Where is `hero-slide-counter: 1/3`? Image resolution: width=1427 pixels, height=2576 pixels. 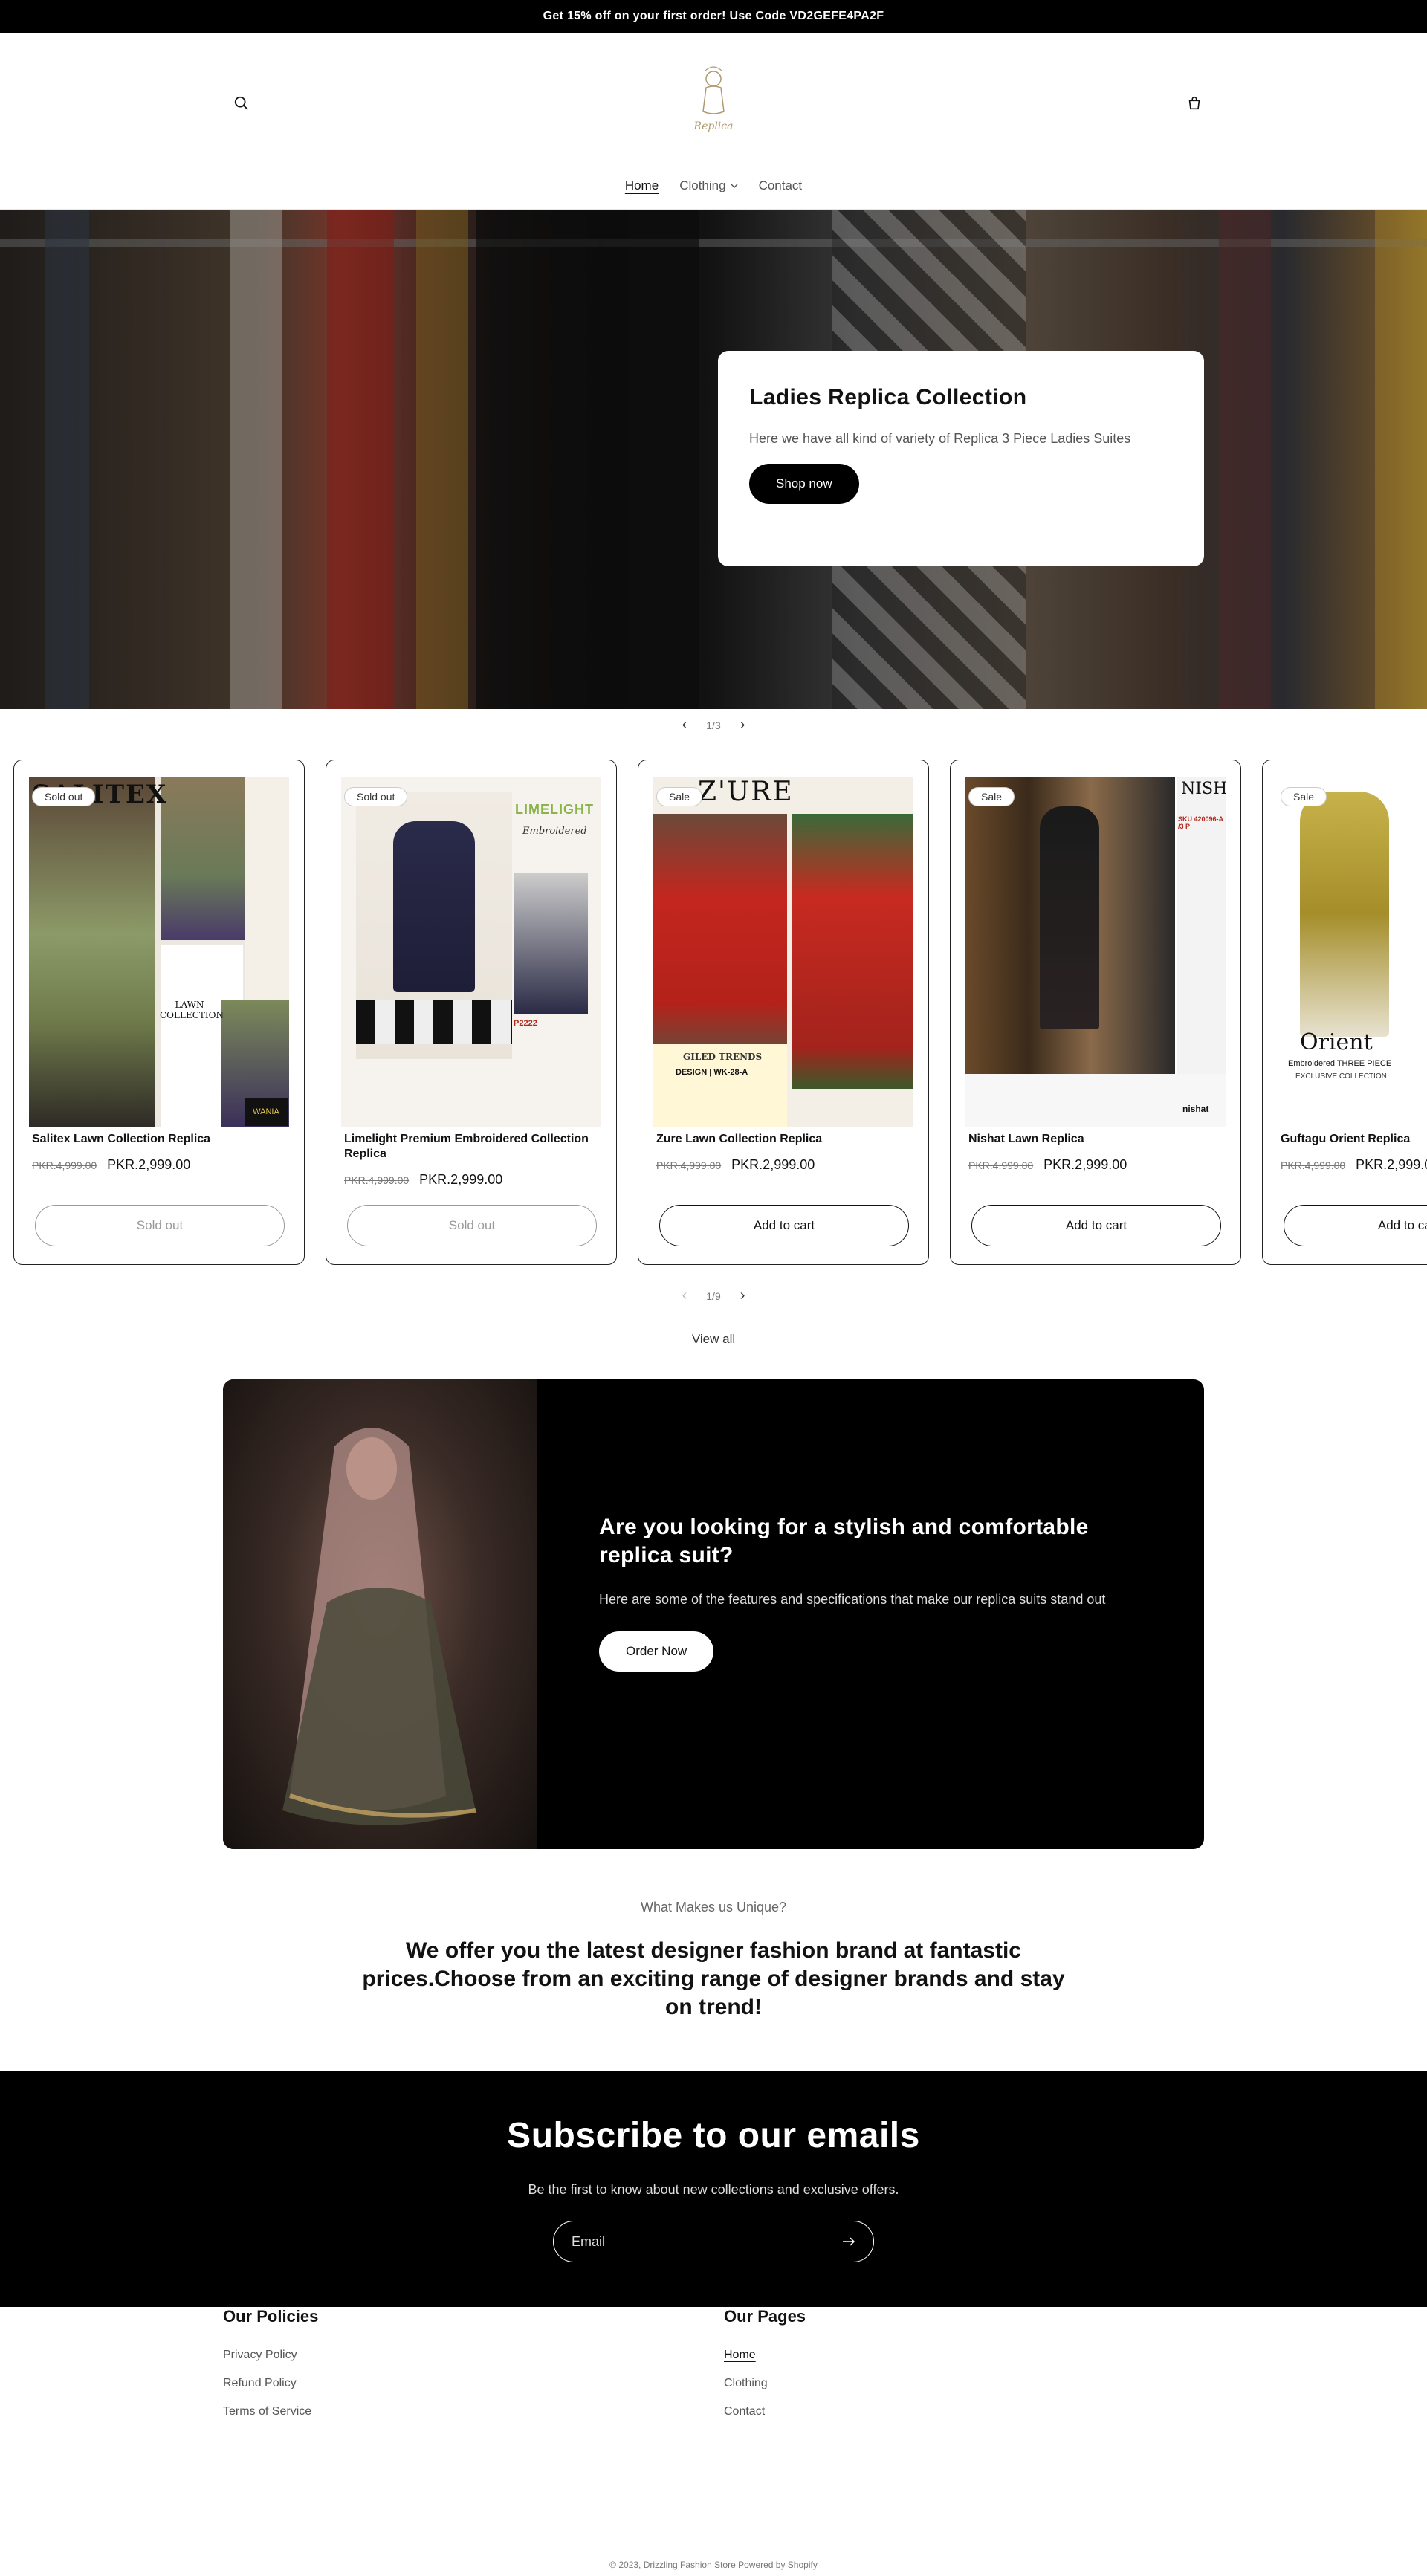 hero-slide-counter: 1/3 is located at coordinates (713, 725).